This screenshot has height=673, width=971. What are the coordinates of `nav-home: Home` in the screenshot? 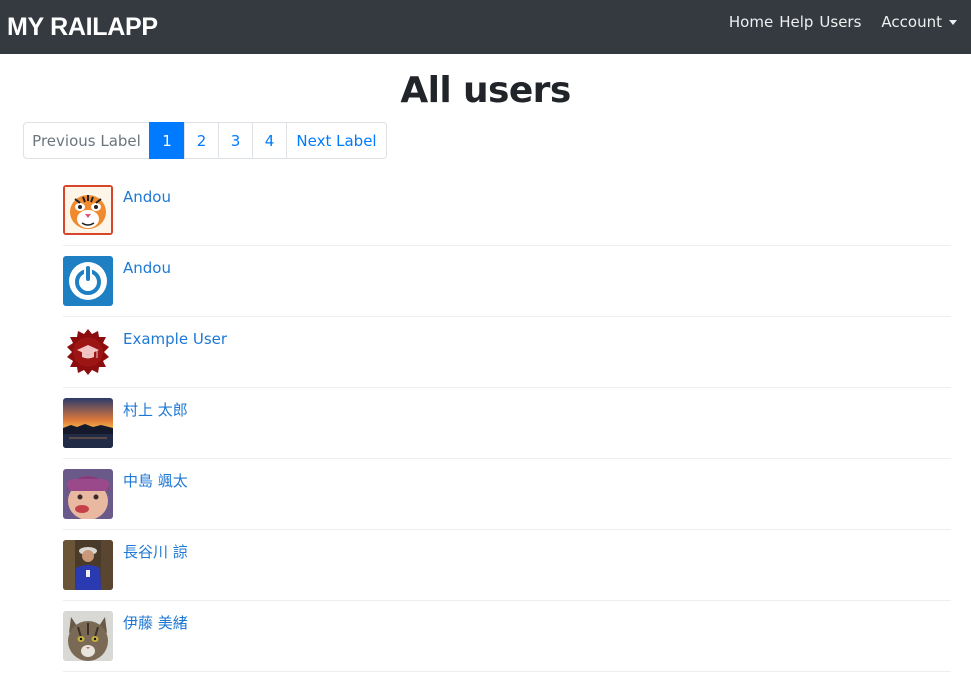 It's located at (751, 22).